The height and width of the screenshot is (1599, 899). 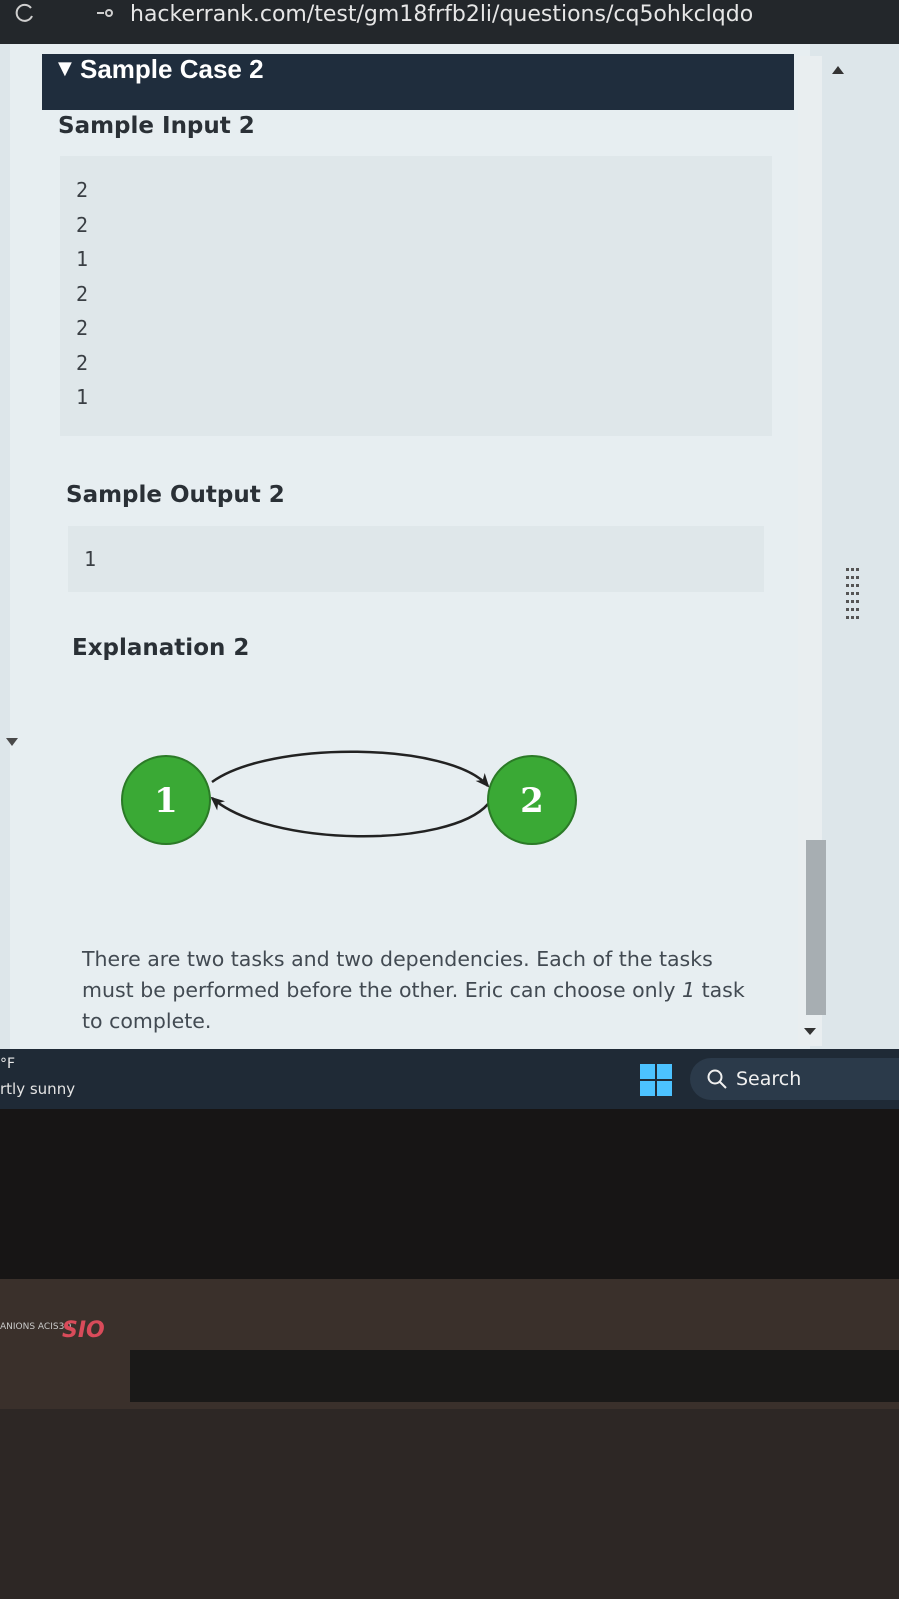 What do you see at coordinates (532, 801) in the screenshot?
I see `graph-node-2-label: 2` at bounding box center [532, 801].